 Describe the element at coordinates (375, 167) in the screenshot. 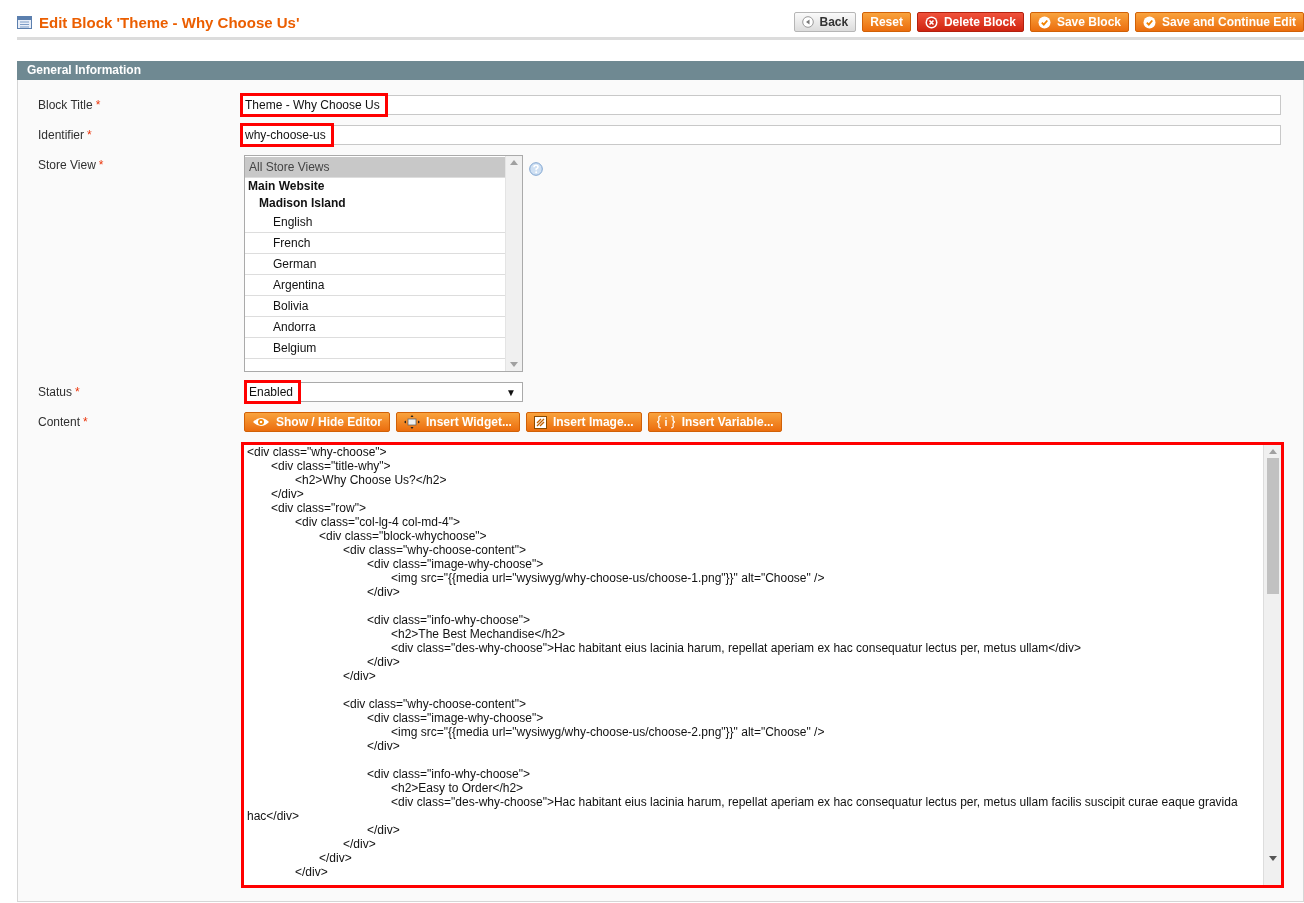

I see `store-option: All Store Views` at that location.